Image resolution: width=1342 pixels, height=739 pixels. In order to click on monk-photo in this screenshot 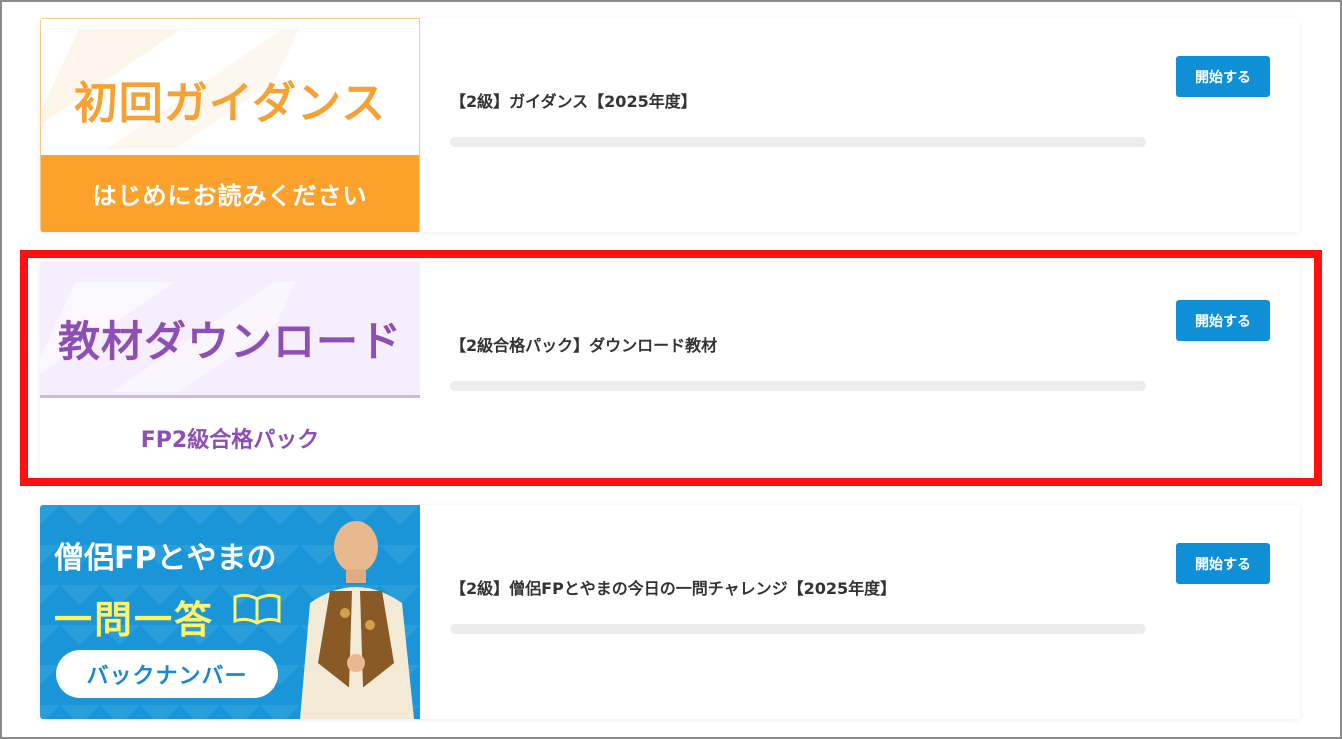, I will do `click(357, 620)`.